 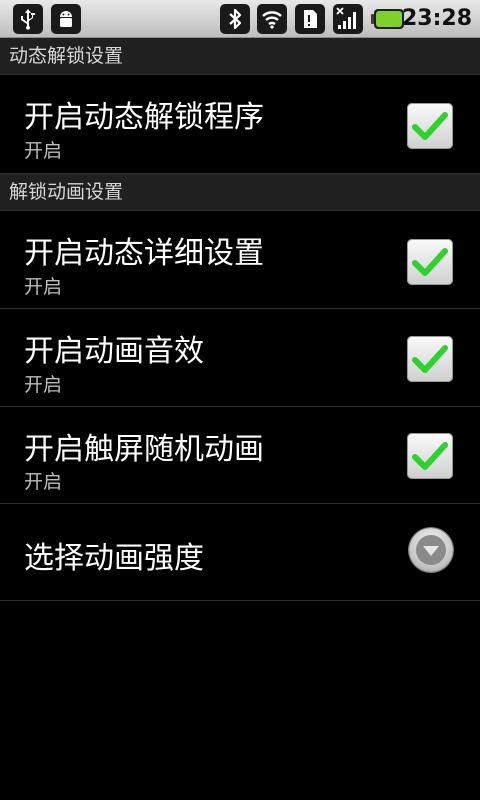 What do you see at coordinates (144, 449) in the screenshot?
I see `pref-title: 开启触屏随机动画` at bounding box center [144, 449].